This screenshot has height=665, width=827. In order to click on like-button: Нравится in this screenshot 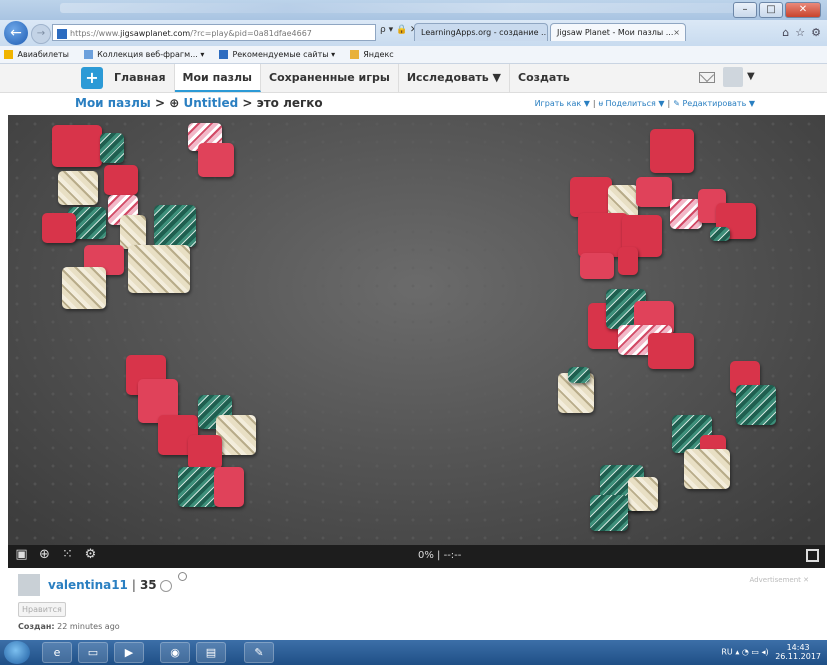, I will do `click(42, 609)`.